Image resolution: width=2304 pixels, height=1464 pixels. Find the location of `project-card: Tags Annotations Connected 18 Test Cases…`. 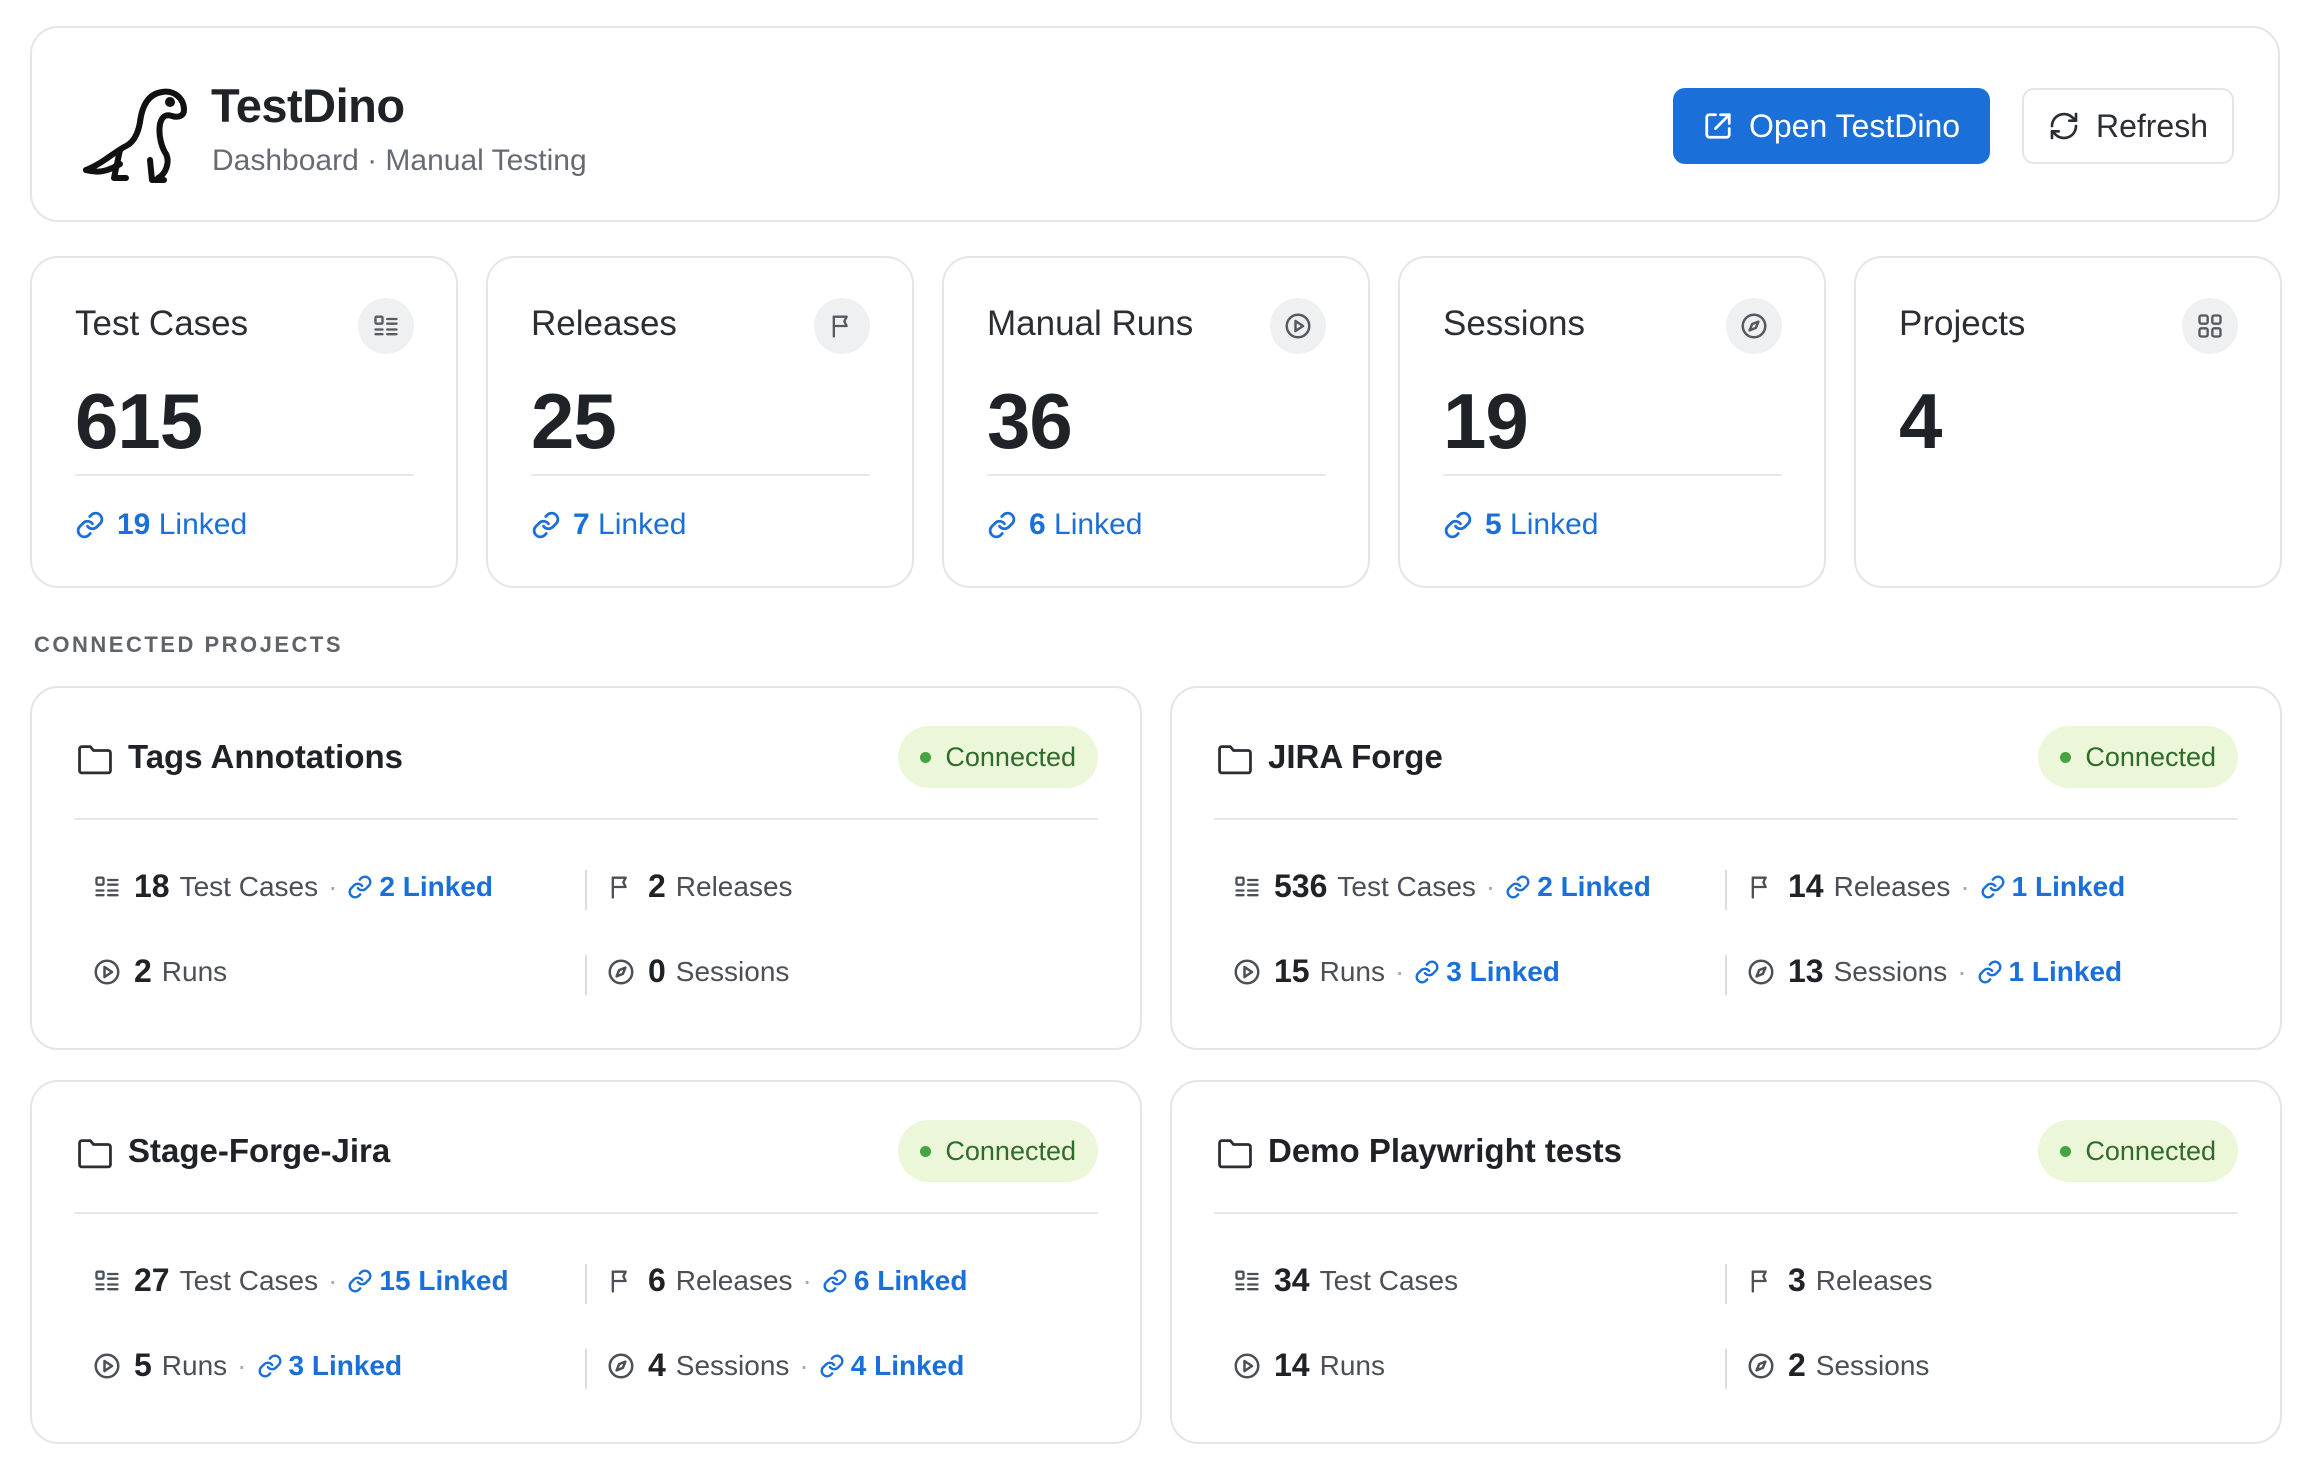

project-card: Tags Annotations Connected 18 Test Cases… is located at coordinates (586, 868).